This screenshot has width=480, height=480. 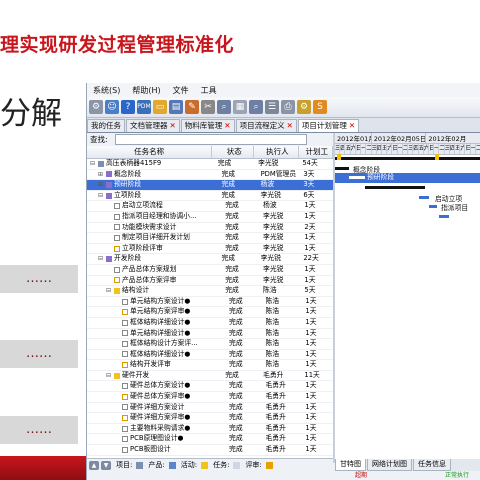 I want to click on tab-task-info: 任务信息, so click(x=432, y=465).